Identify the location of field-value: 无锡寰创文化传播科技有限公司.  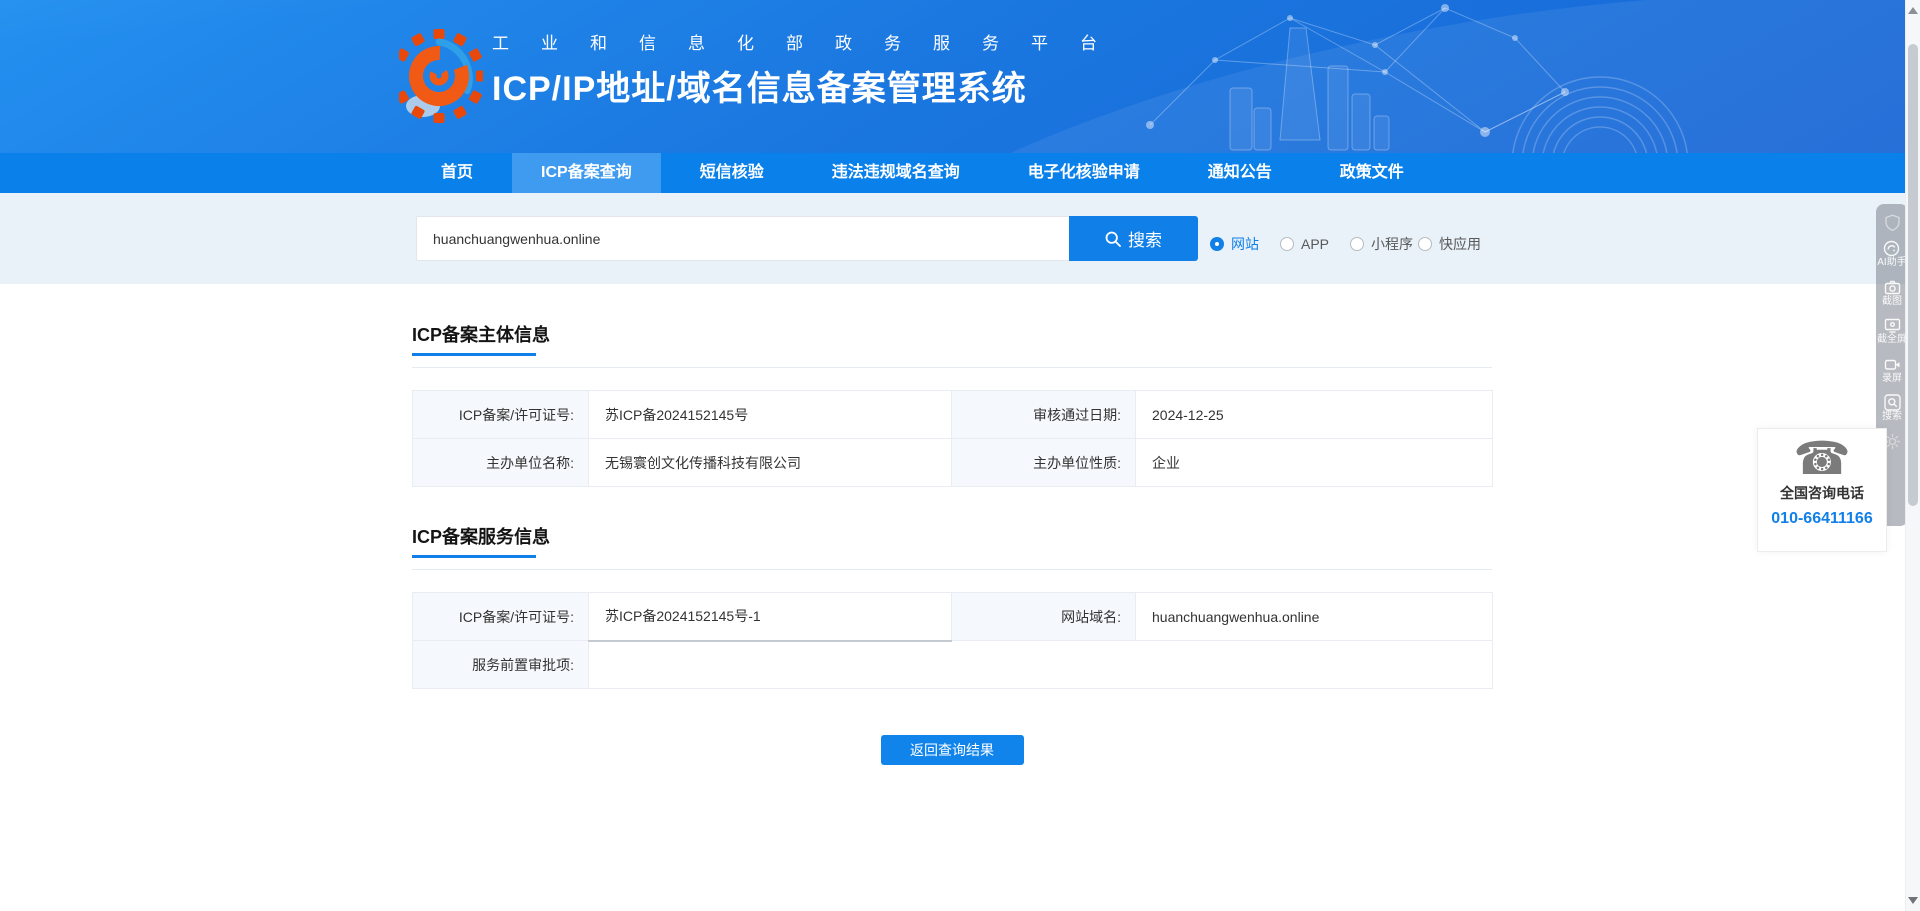
(770, 462).